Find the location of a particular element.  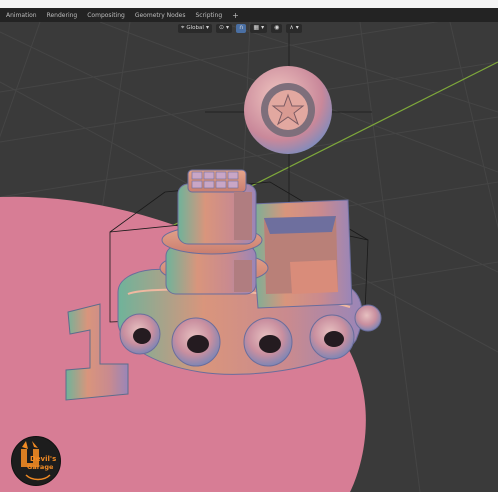

transform-orientation-icon: ⌖ is located at coordinates (183, 27).